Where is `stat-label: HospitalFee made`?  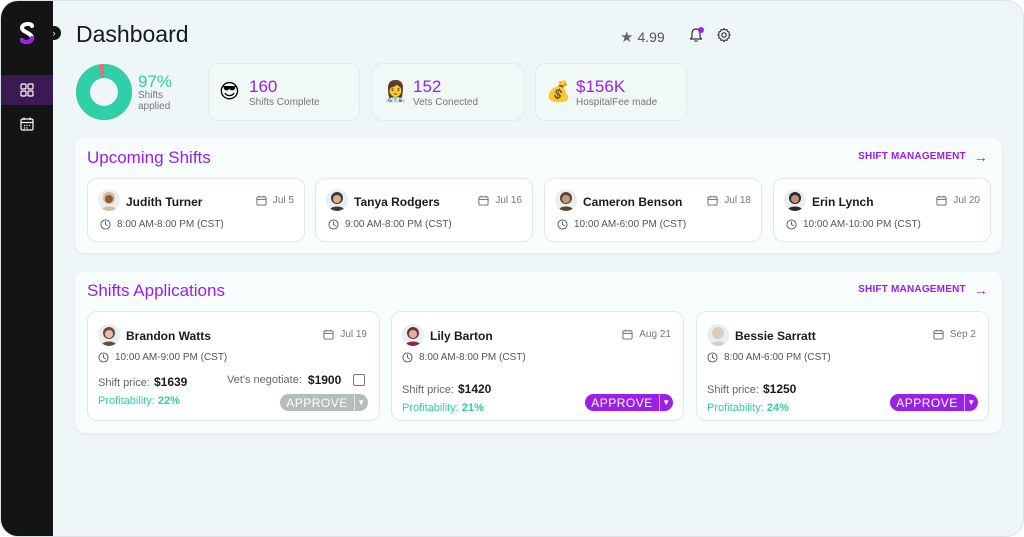 stat-label: HospitalFee made is located at coordinates (617, 102).